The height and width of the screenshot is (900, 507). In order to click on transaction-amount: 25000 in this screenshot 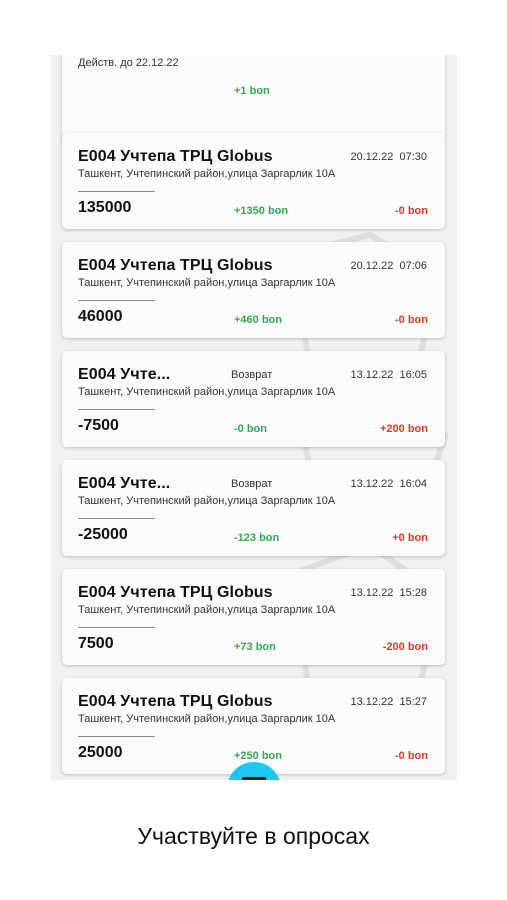, I will do `click(100, 752)`.